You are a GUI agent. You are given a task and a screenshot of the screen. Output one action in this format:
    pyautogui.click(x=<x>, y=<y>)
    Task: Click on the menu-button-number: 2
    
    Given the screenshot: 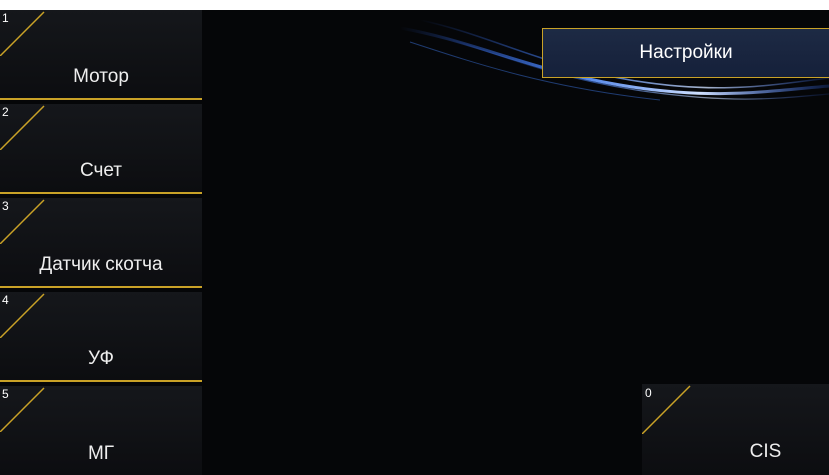 What is the action you would take?
    pyautogui.click(x=5, y=112)
    